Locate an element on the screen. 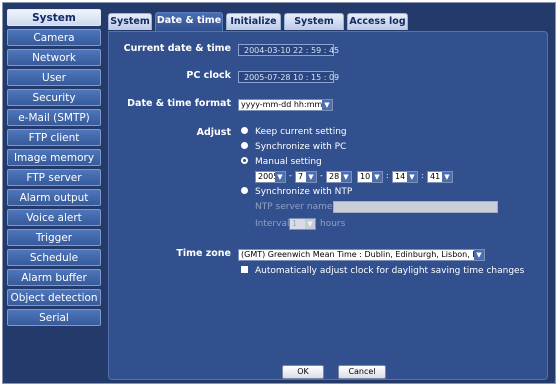  sidebar-item-schedule: Schedule is located at coordinates (54, 257).